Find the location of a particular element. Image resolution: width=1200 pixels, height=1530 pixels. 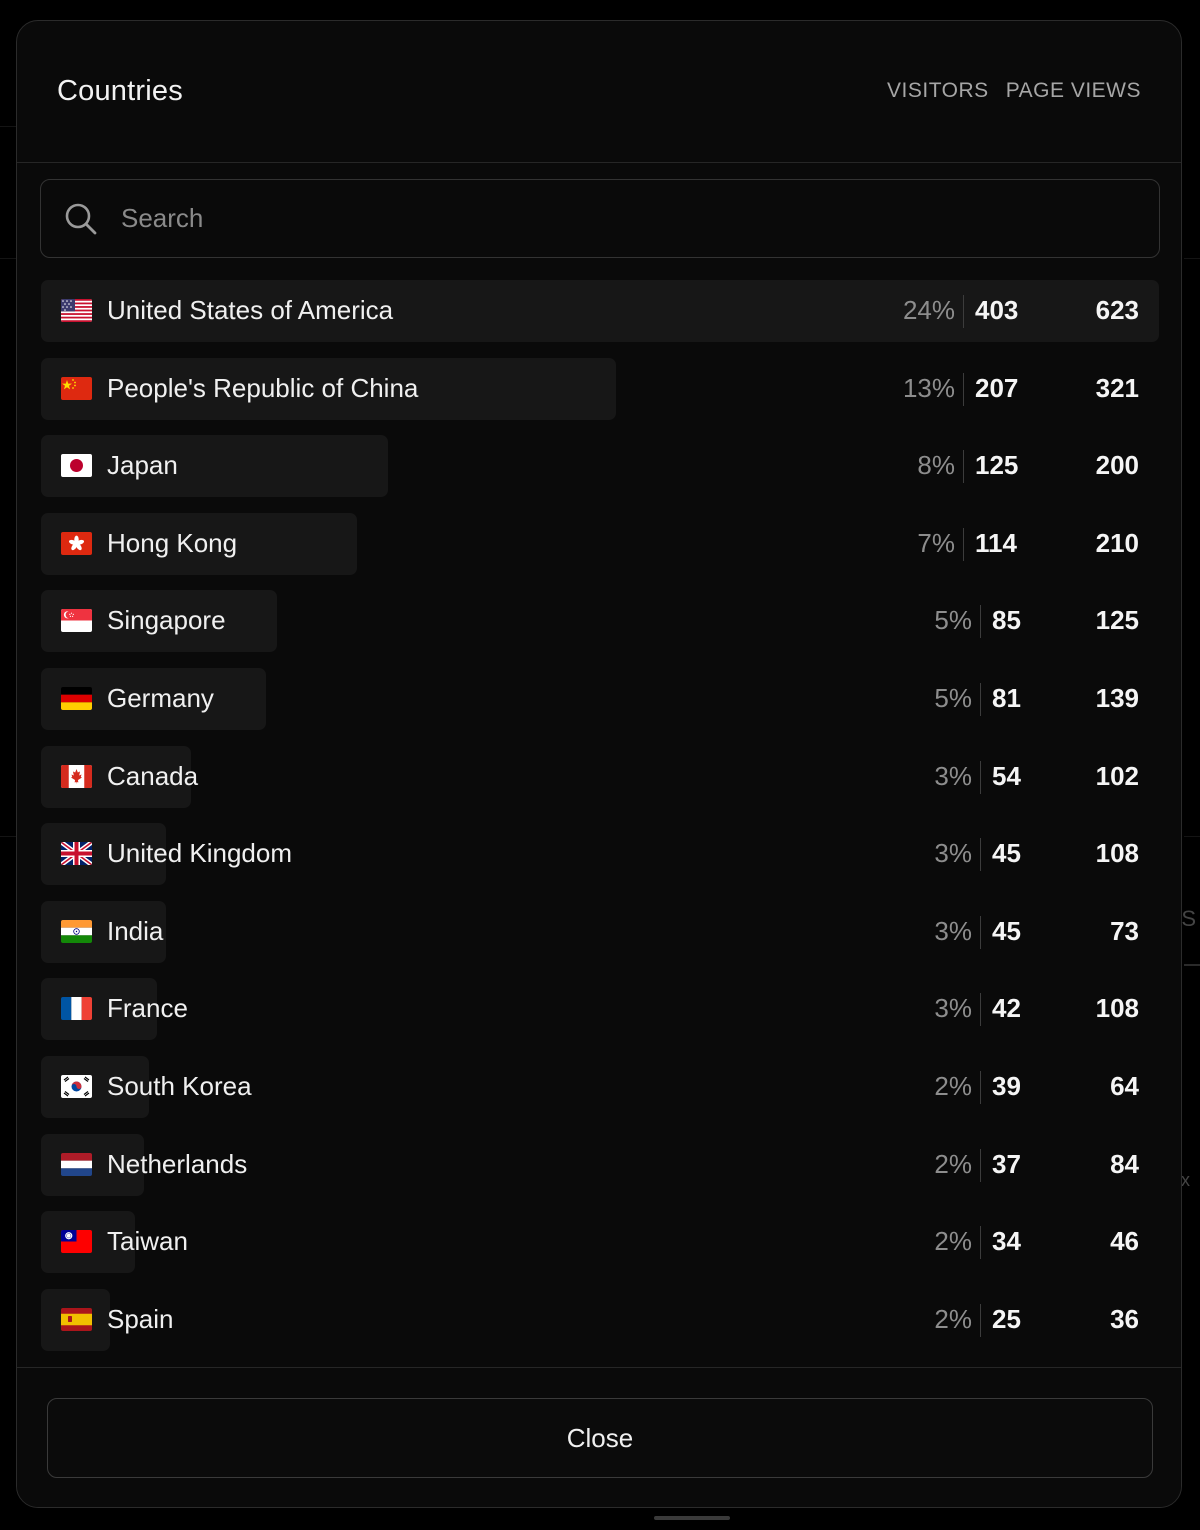

fr-flag-icon is located at coordinates (76, 1009).